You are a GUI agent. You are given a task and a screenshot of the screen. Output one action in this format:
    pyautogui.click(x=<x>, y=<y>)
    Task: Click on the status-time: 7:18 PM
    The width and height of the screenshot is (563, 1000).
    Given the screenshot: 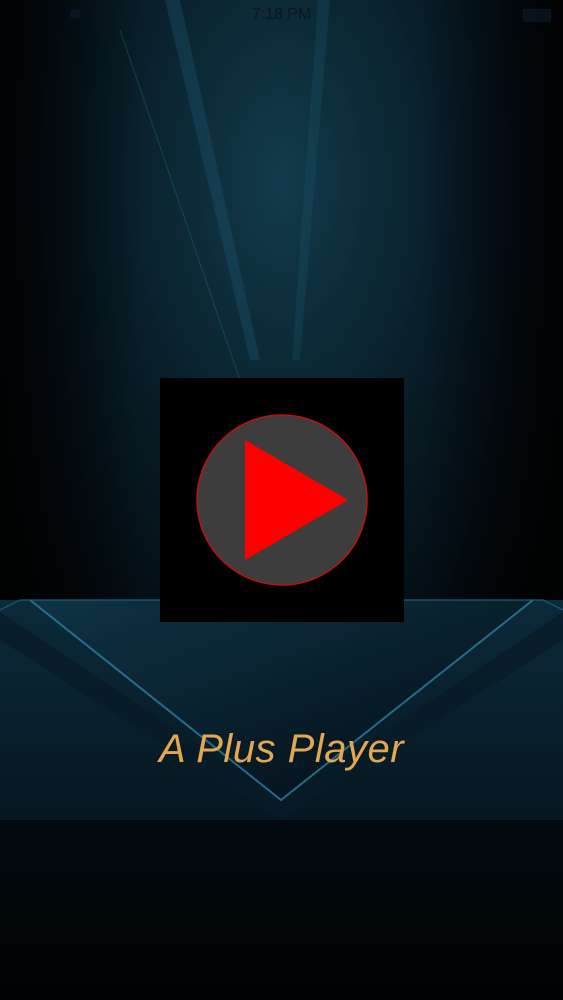 What is the action you would take?
    pyautogui.click(x=281, y=14)
    